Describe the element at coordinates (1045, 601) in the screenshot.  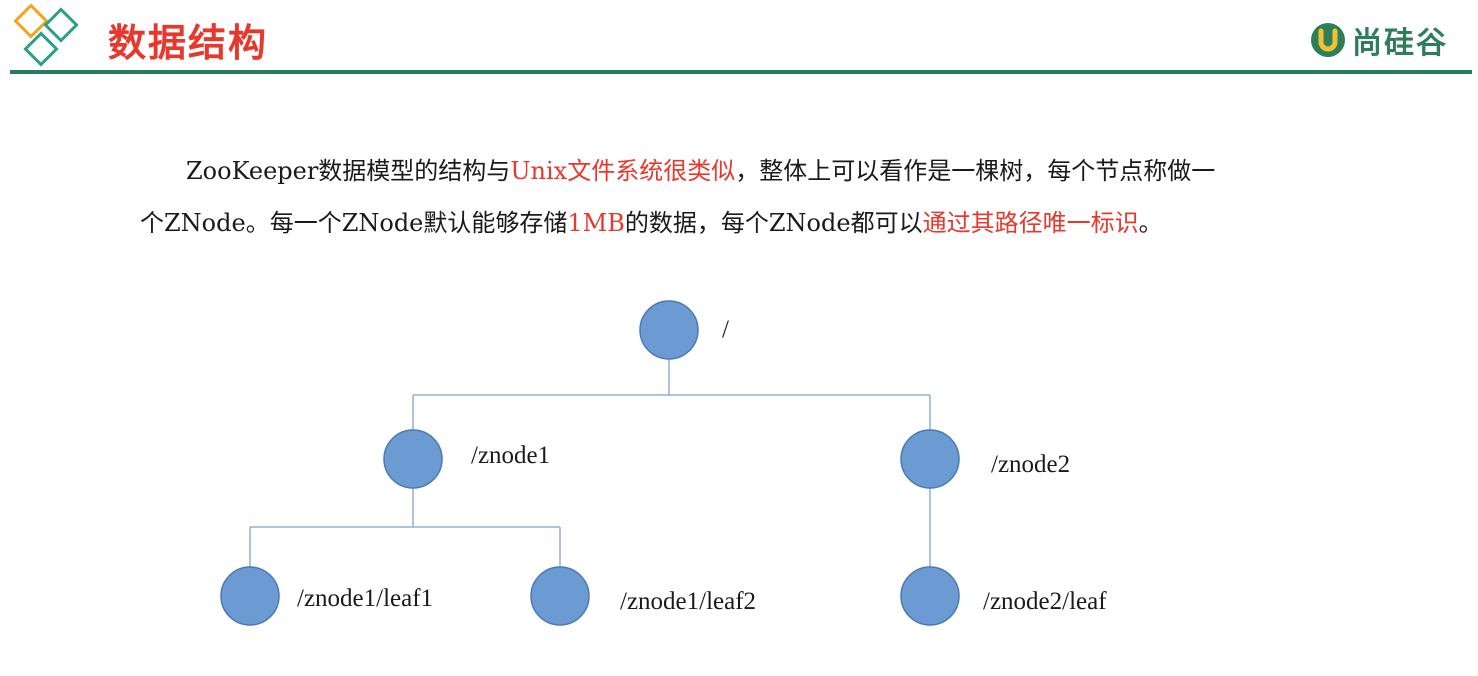
I see `node-label-znode2-leaf: /znode2/leaf` at that location.